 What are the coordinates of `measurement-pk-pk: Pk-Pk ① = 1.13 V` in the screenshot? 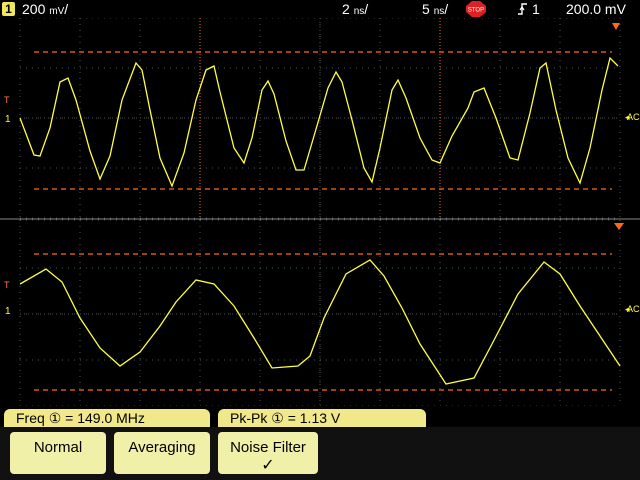 It's located at (322, 418).